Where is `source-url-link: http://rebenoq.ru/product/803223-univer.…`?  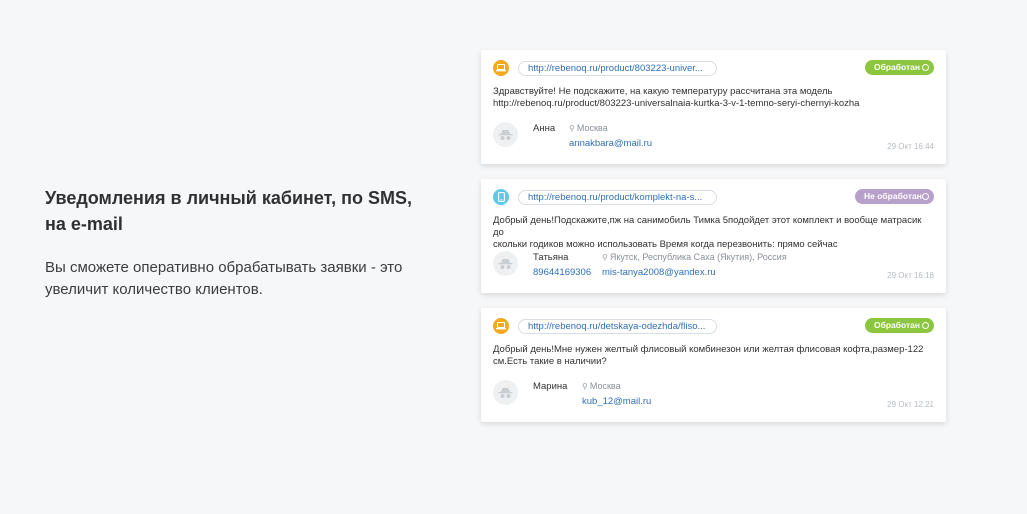
source-url-link: http://rebenoq.ru/product/803223-univer.… is located at coordinates (617, 68).